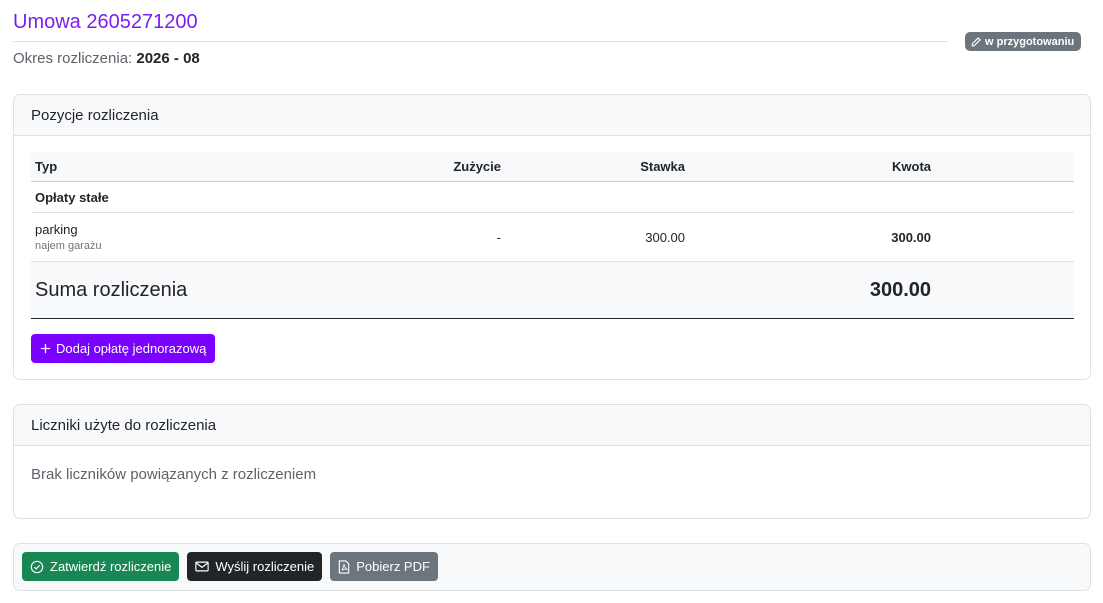 The width and height of the screenshot is (1103, 603). I want to click on meters-card-title: Liczniki użyte do rozliczenia, so click(552, 425).